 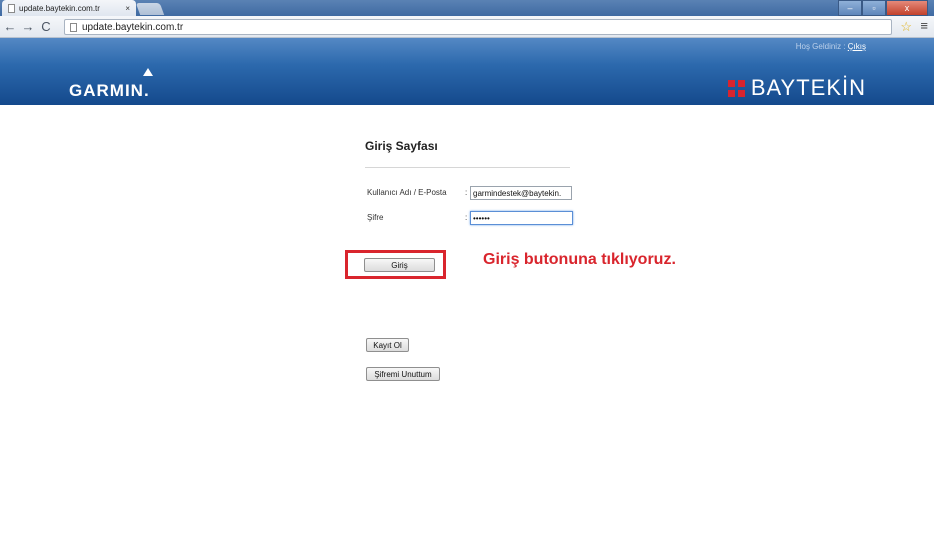 I want to click on forgot-password-button: Şifremi Unuttum, so click(x=403, y=374).